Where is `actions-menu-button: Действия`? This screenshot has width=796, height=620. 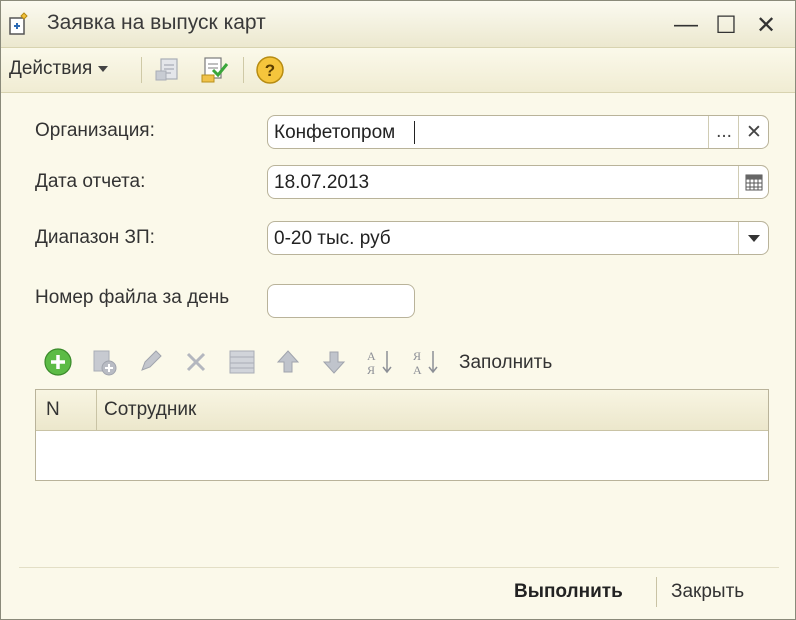 actions-menu-button: Действия is located at coordinates (59, 69).